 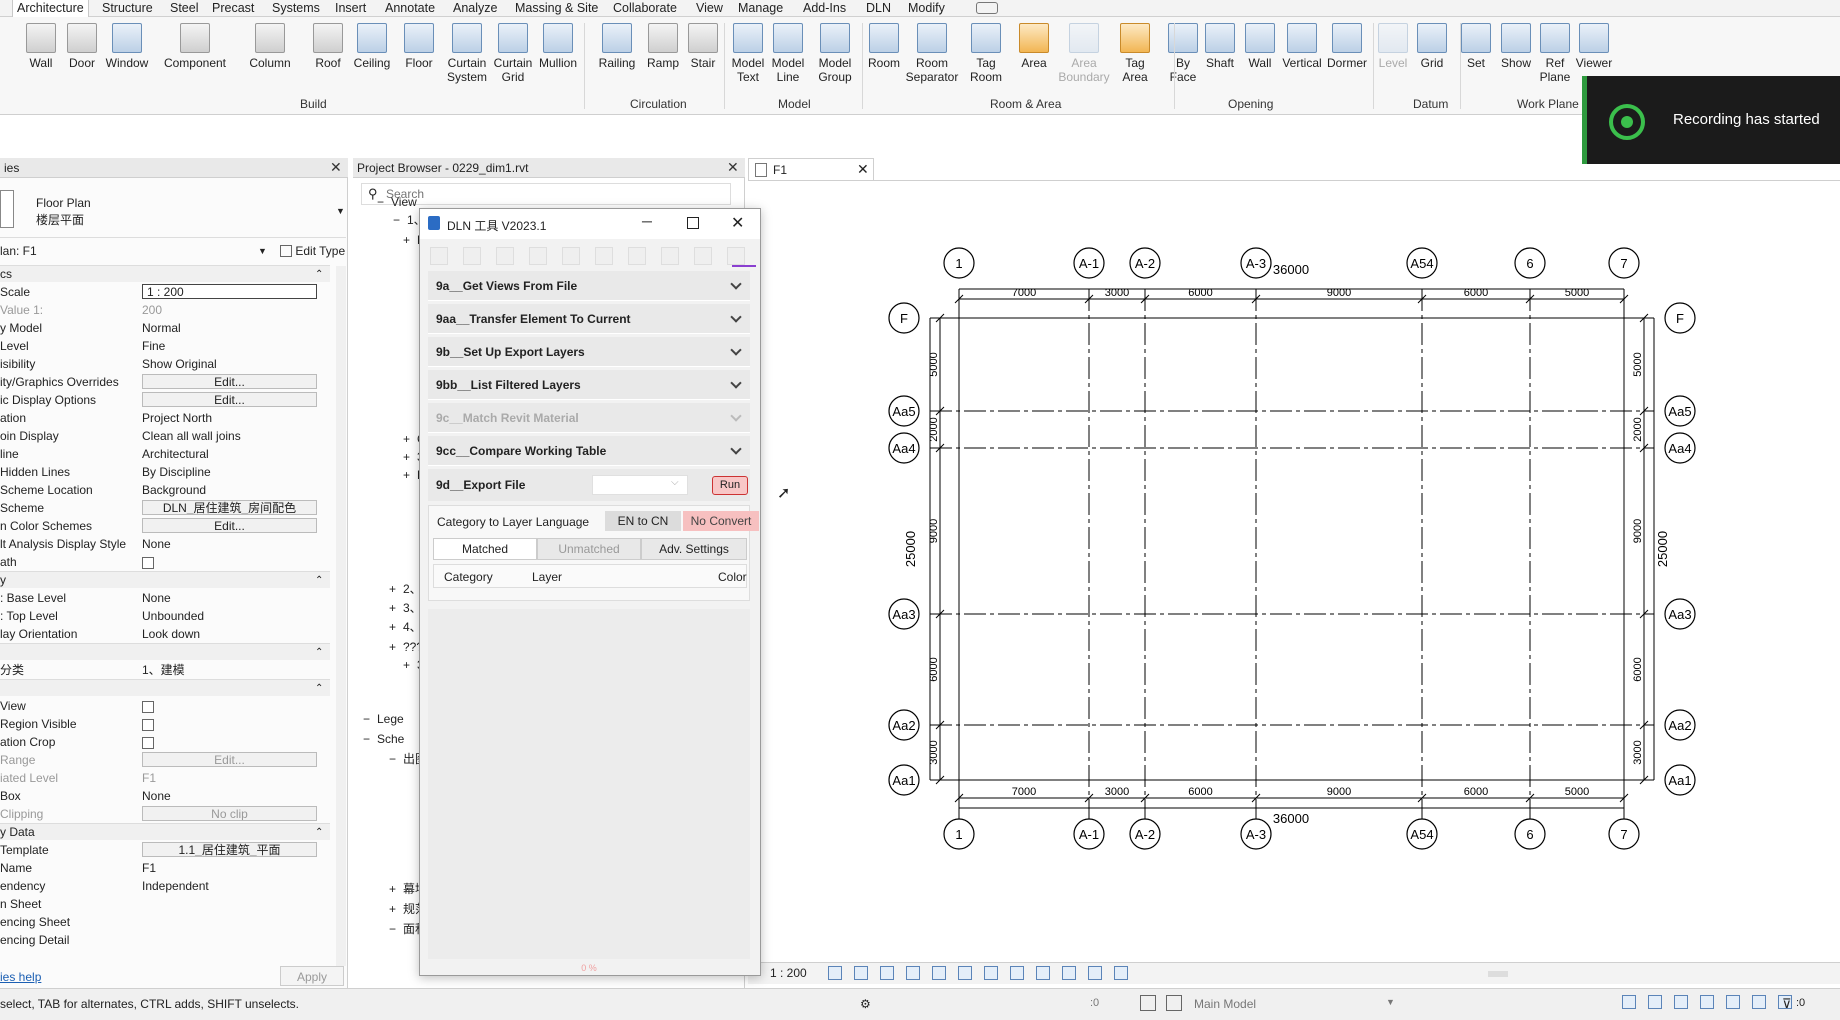 What do you see at coordinates (760, 8) in the screenshot?
I see `menu-tab-manage: Manage` at bounding box center [760, 8].